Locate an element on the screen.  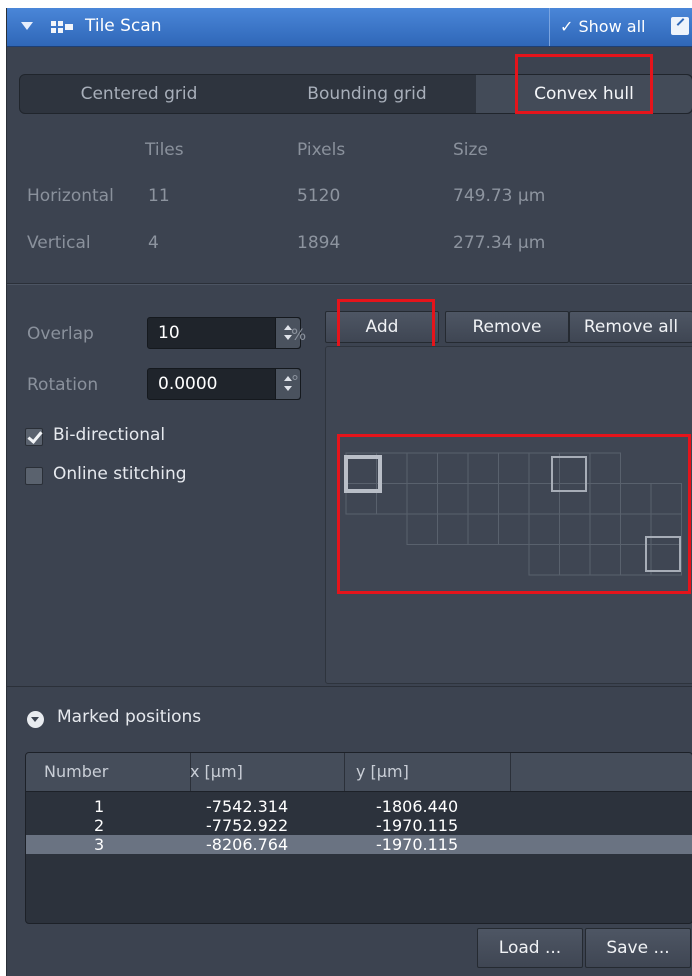
table-header: Number x [µm] y [µm] is located at coordinates (359, 772).